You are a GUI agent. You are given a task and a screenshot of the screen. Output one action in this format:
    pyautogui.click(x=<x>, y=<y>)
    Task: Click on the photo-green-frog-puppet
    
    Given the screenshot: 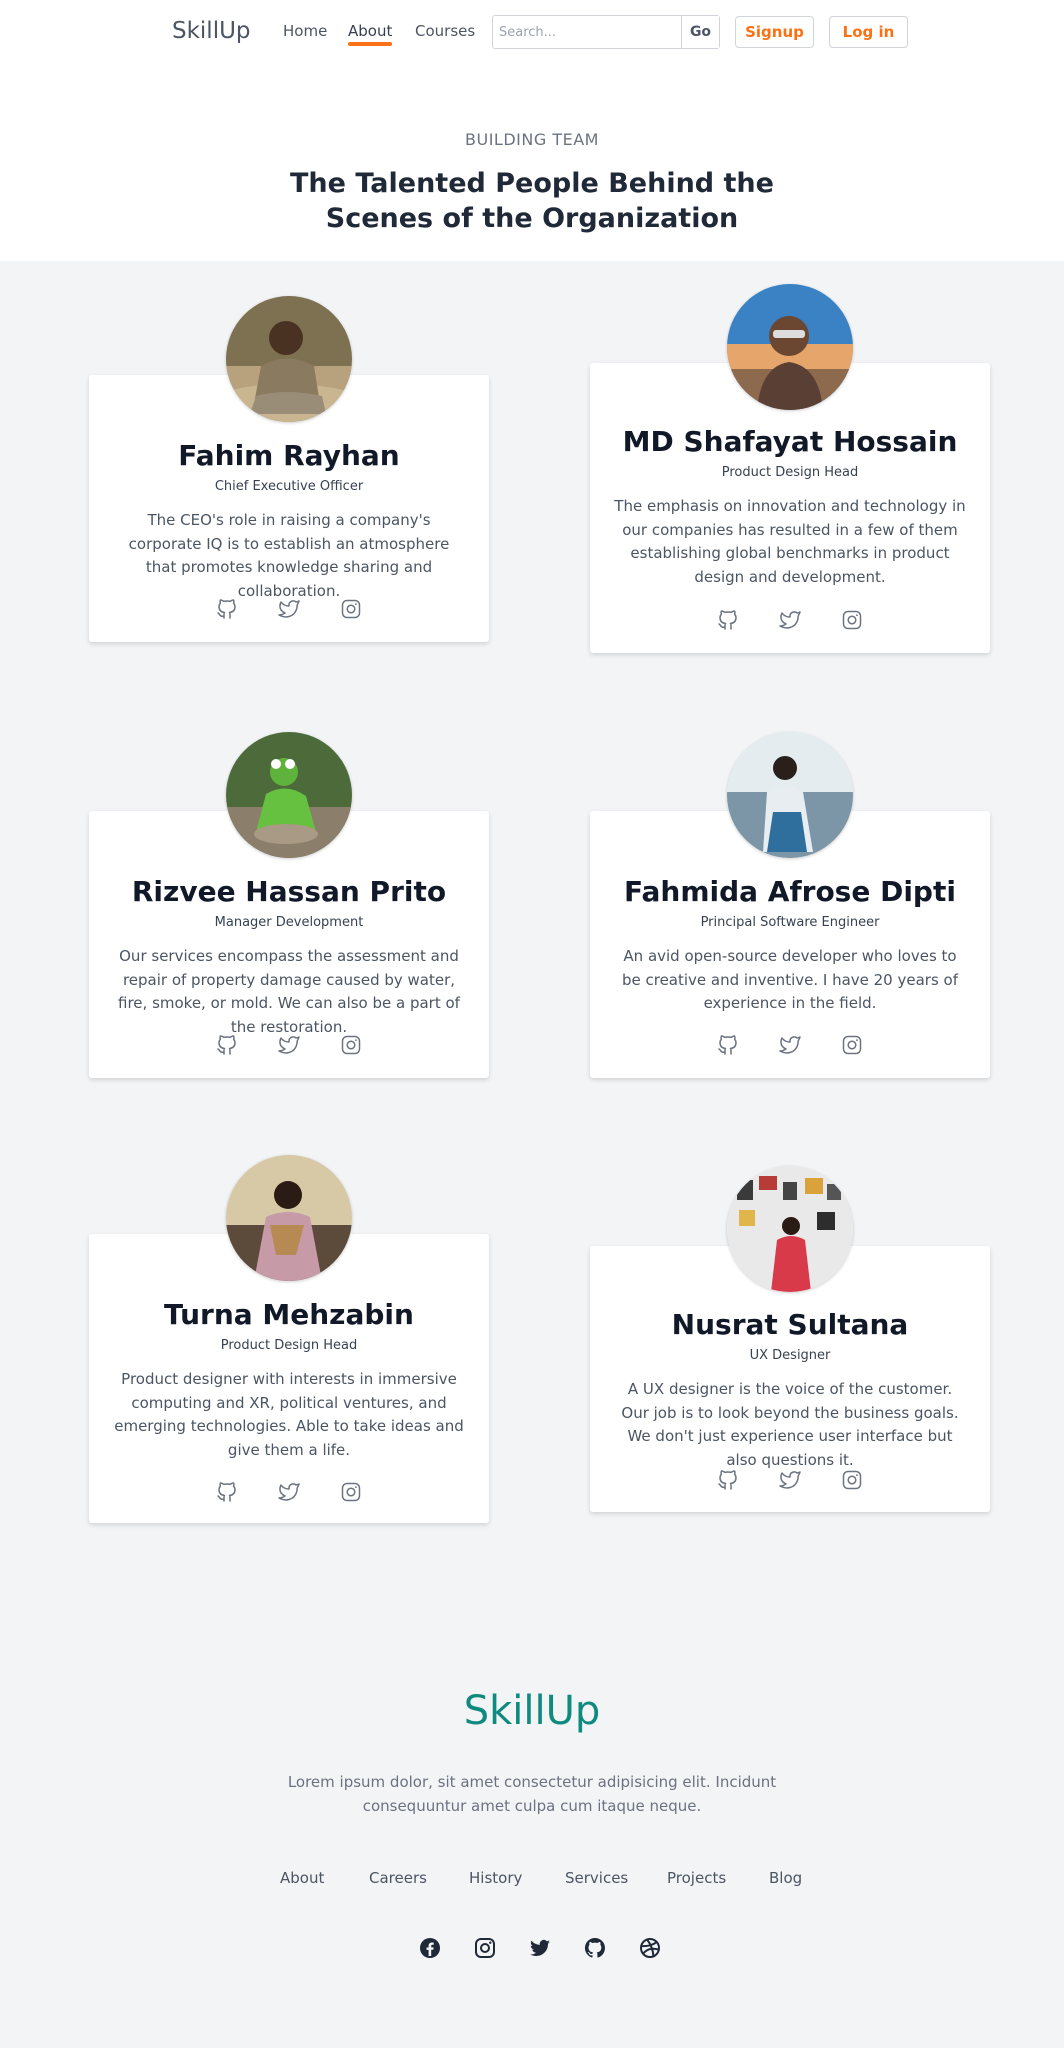 What is the action you would take?
    pyautogui.click(x=289, y=795)
    